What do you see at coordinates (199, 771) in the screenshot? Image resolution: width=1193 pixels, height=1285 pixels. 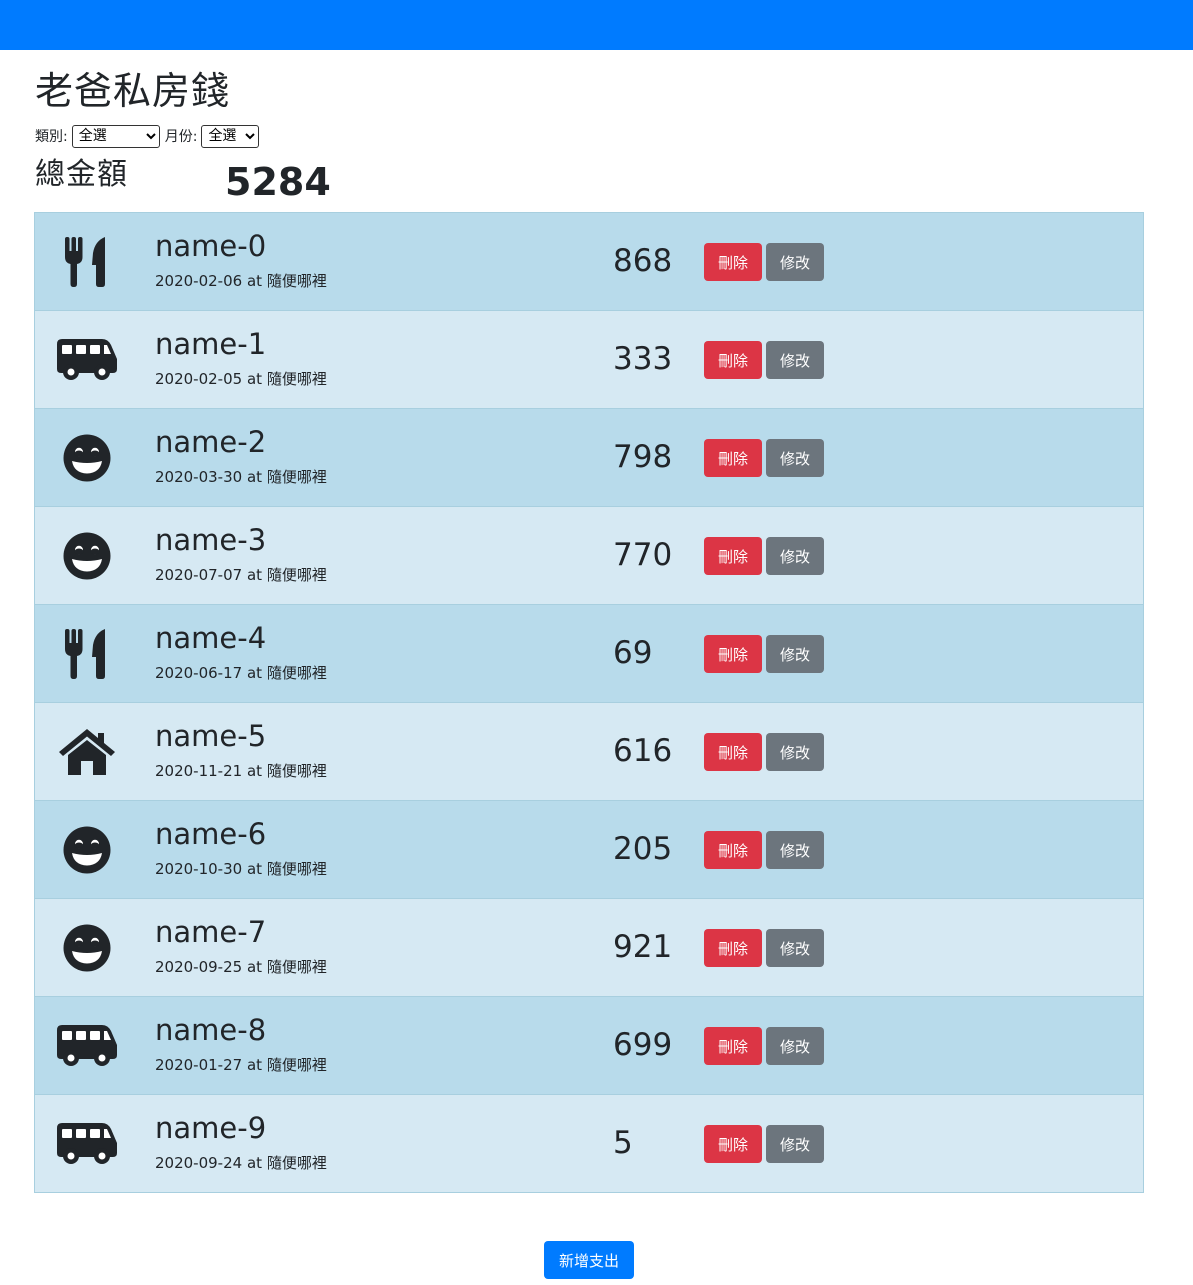 I see `expense-date: 2020-11-21` at bounding box center [199, 771].